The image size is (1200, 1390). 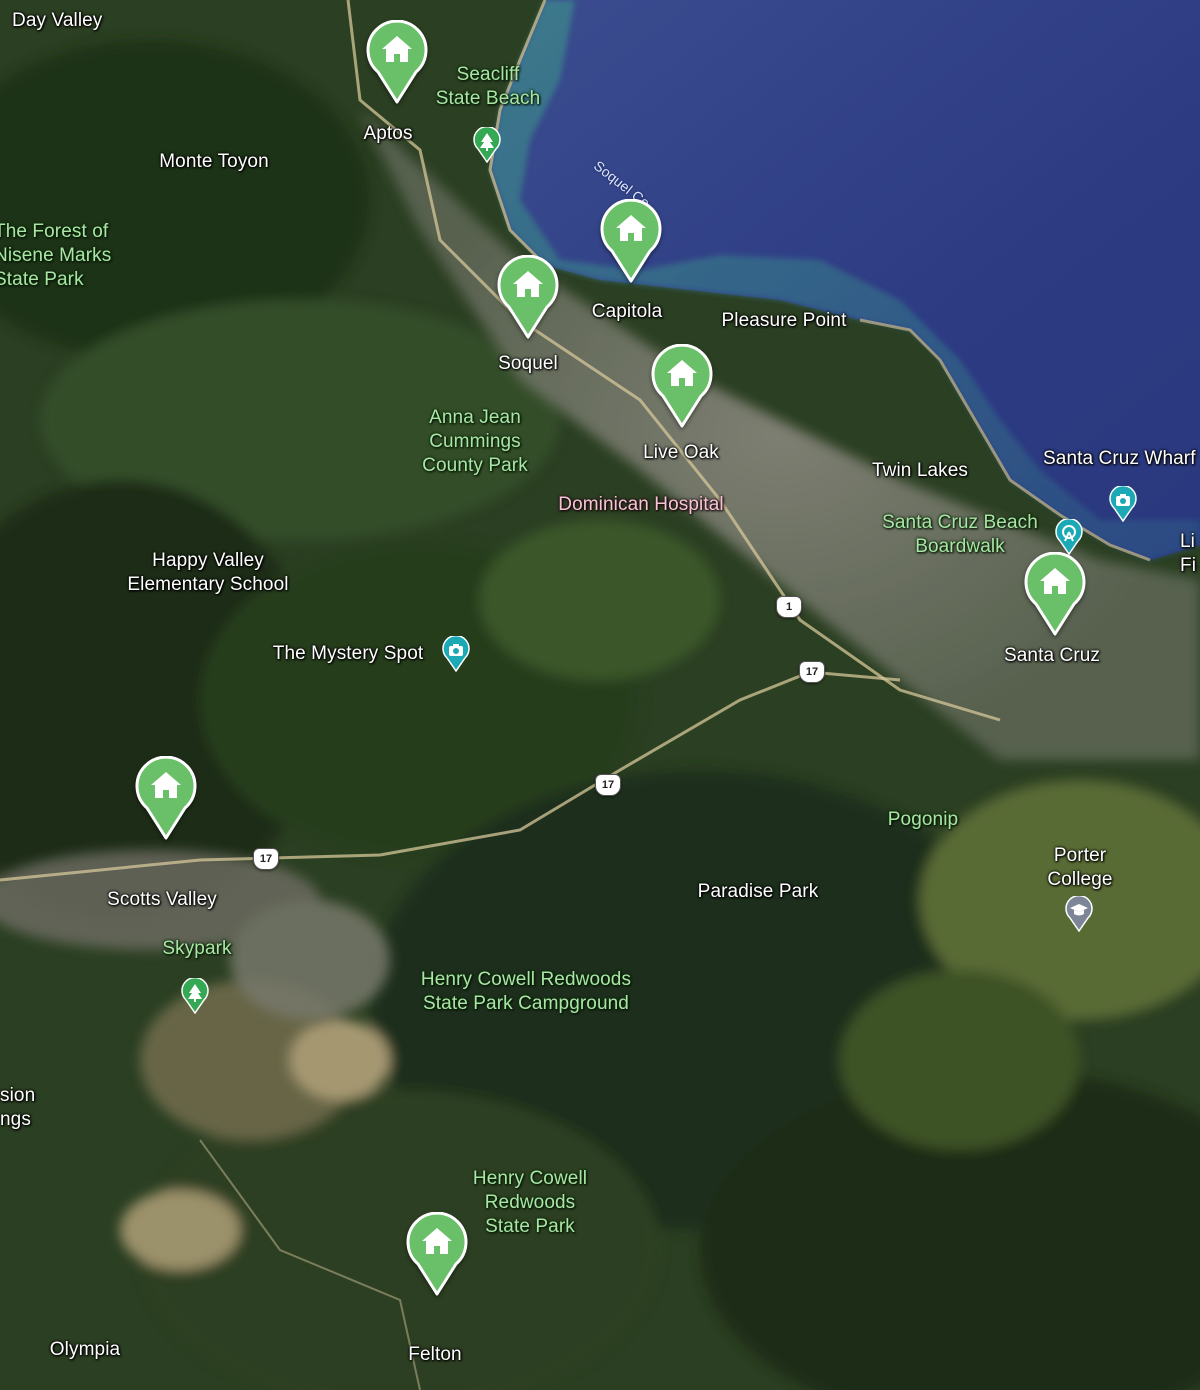 What do you see at coordinates (434, 1355) in the screenshot?
I see `label-felton: Felton` at bounding box center [434, 1355].